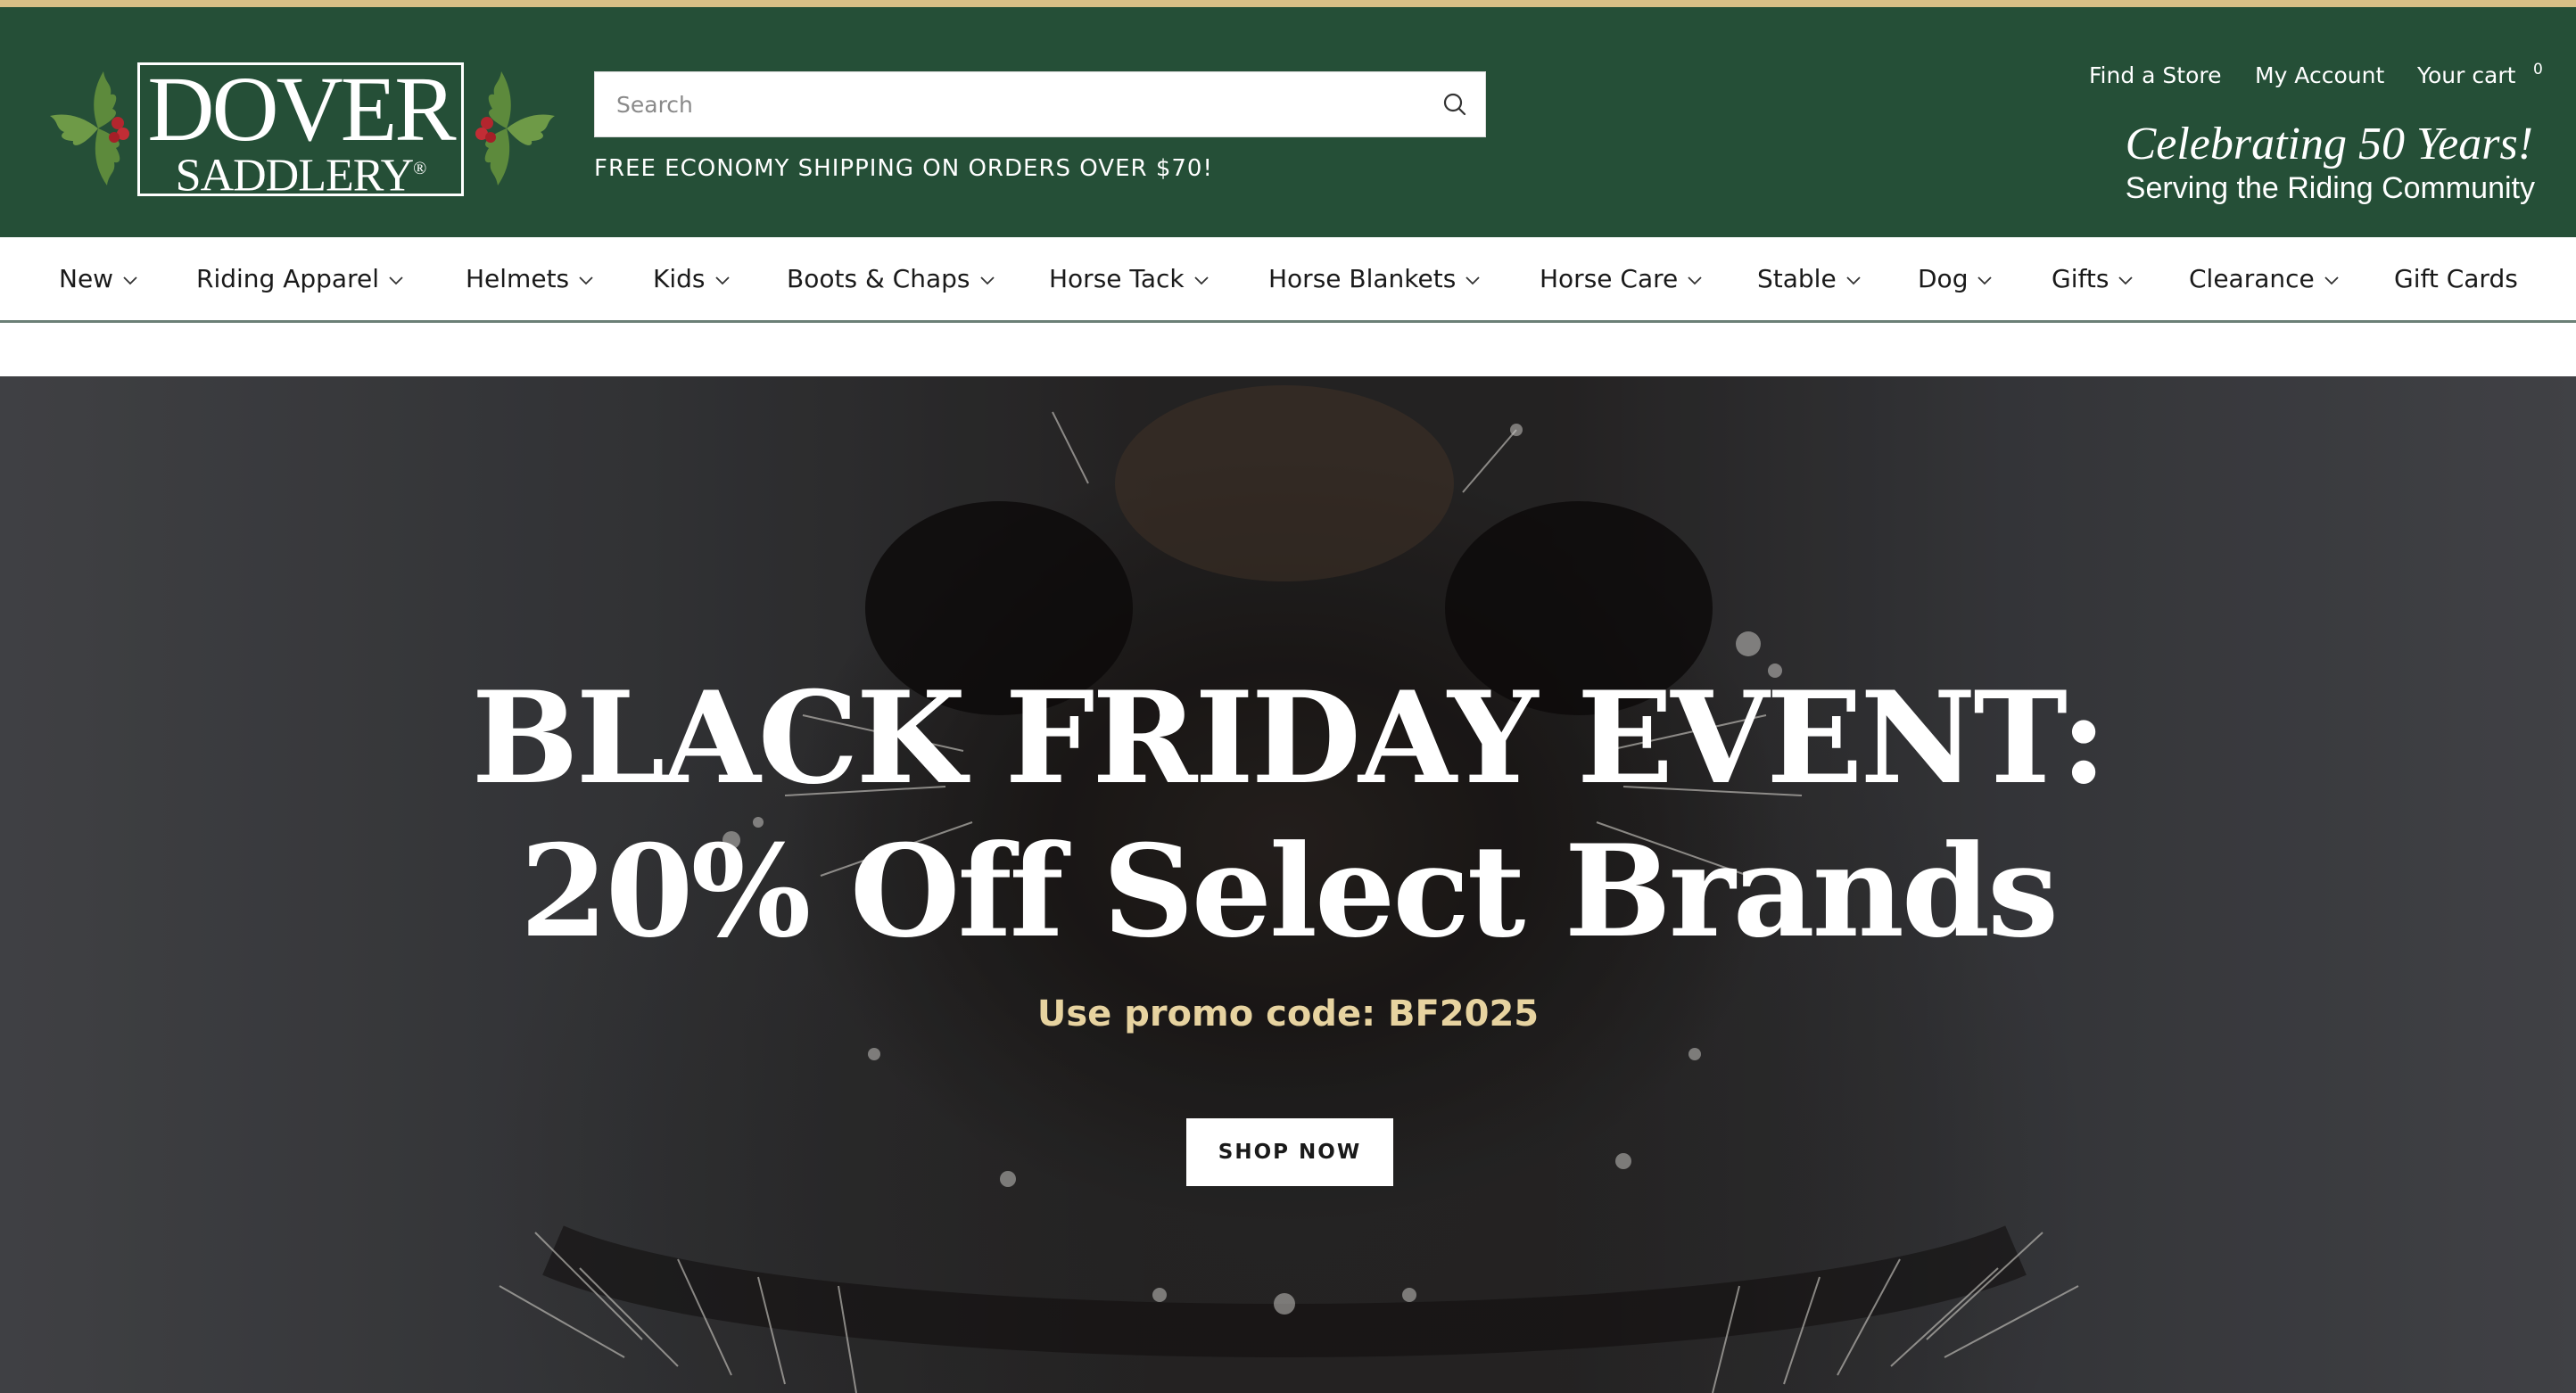 Image resolution: width=2576 pixels, height=1393 pixels. I want to click on nav-item-horse-care: Horse Care, so click(1622, 278).